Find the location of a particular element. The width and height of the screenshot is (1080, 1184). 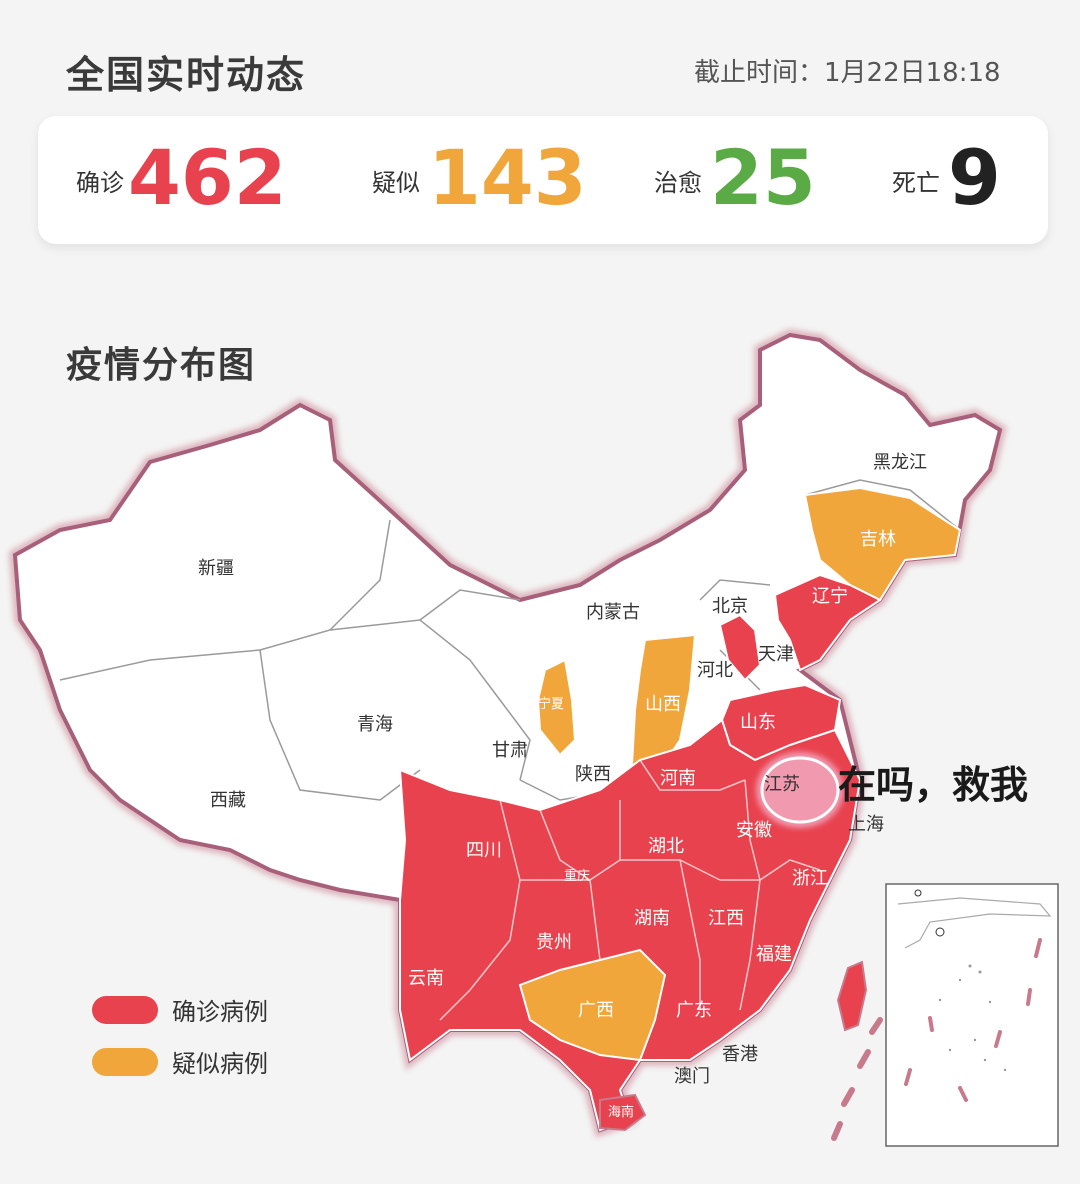

label-shanxi: 山西 is located at coordinates (663, 704).